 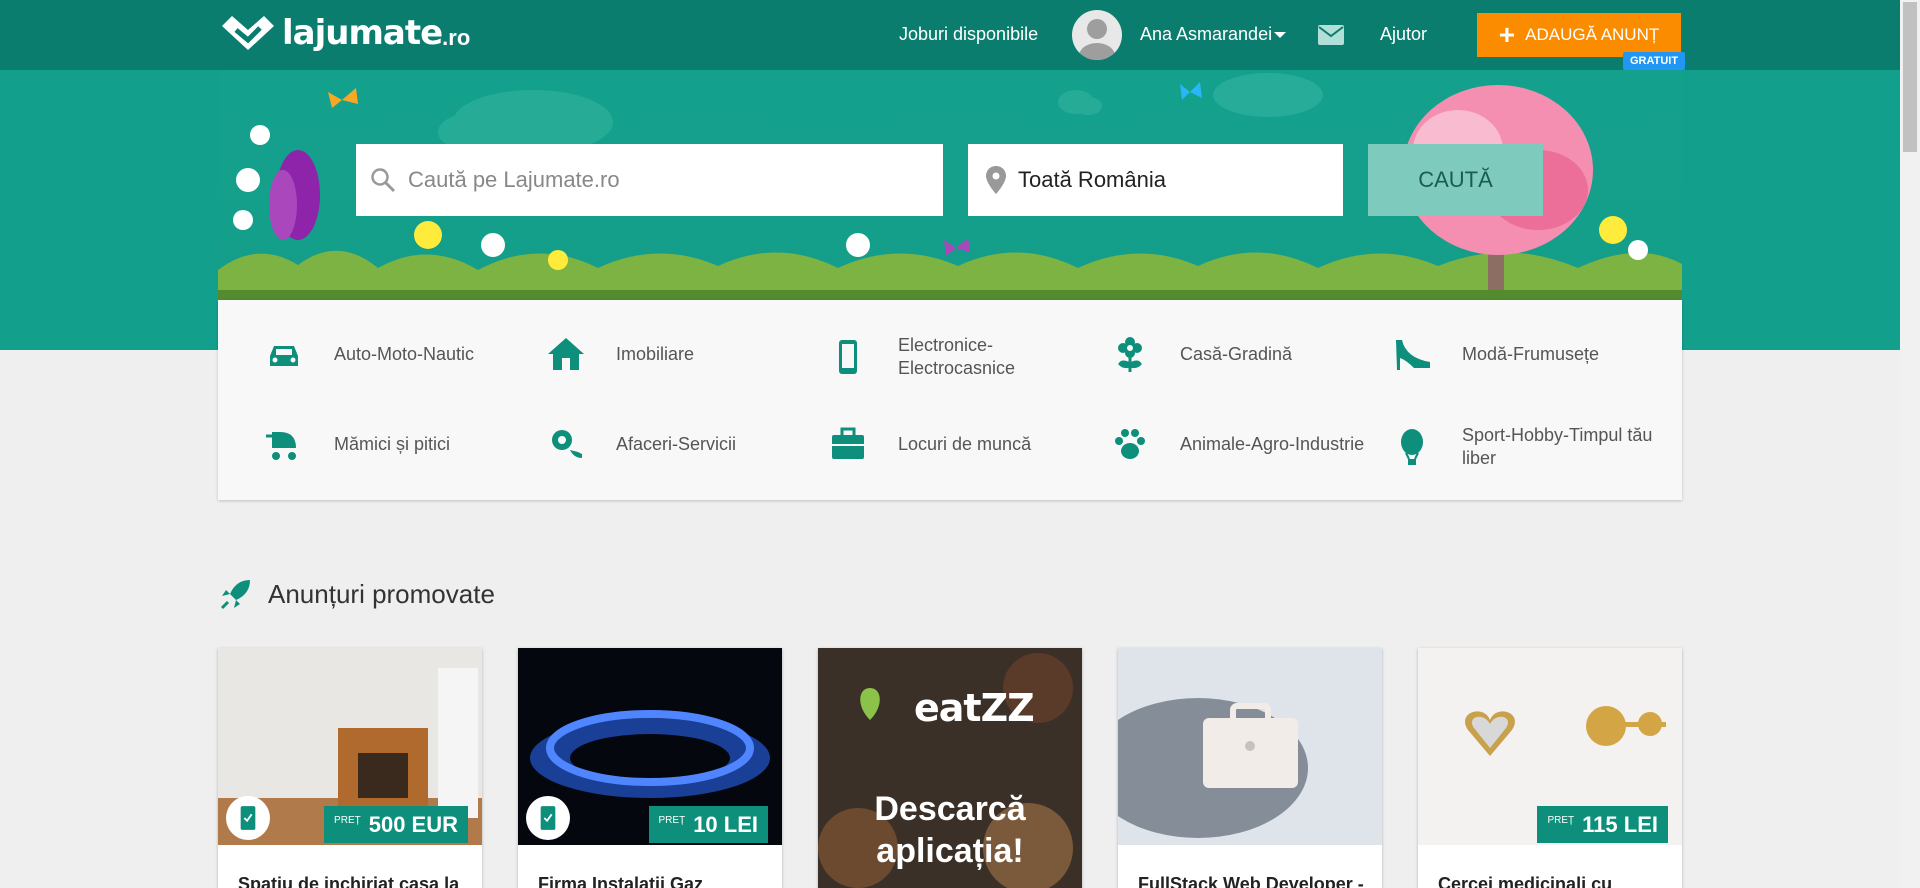 I want to click on add-listing-label: ADAUGĂ ANUNȚ, so click(x=1592, y=34).